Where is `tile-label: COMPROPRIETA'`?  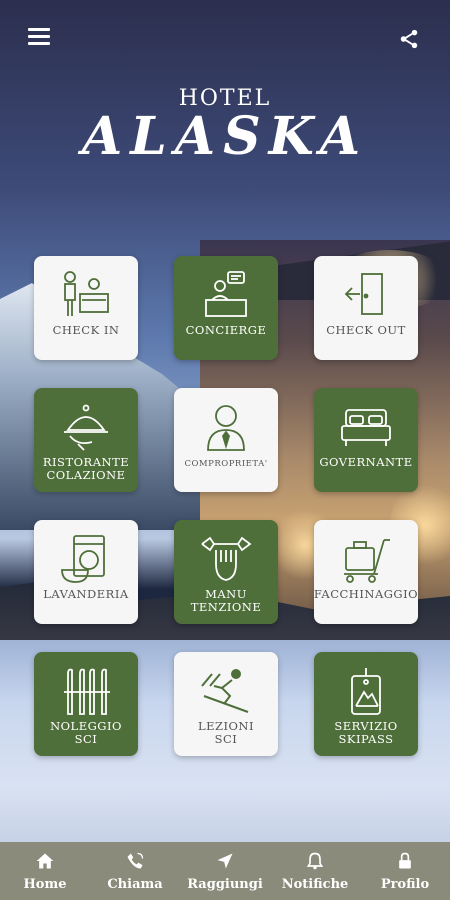
tile-label: COMPROPRIETA' is located at coordinates (226, 464).